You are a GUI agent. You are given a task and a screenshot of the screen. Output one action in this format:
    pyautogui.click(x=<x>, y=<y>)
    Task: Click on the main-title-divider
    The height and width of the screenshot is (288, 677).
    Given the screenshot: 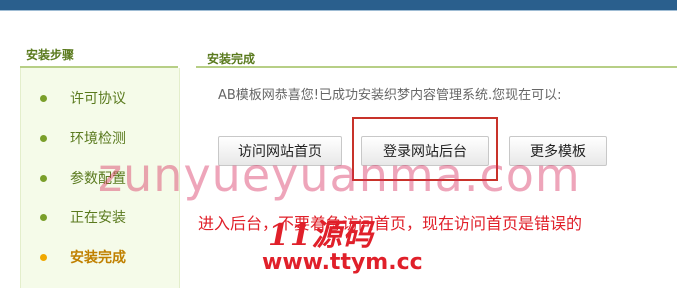 What is the action you would take?
    pyautogui.click(x=436, y=67)
    